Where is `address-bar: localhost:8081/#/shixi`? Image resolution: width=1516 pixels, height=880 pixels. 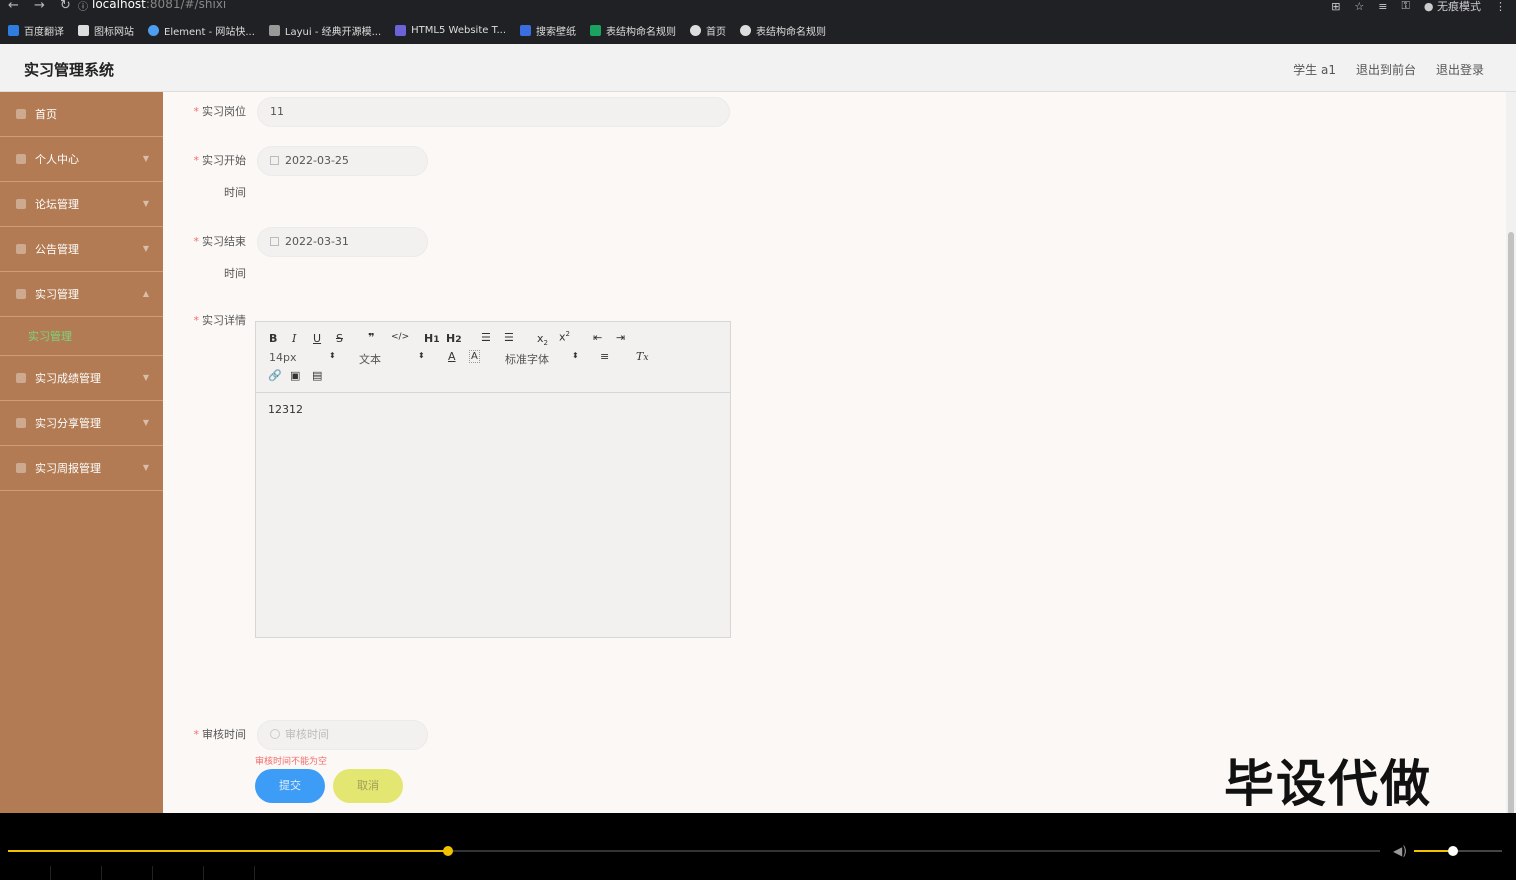 address-bar: localhost:8081/#/shixi is located at coordinates (159, 5).